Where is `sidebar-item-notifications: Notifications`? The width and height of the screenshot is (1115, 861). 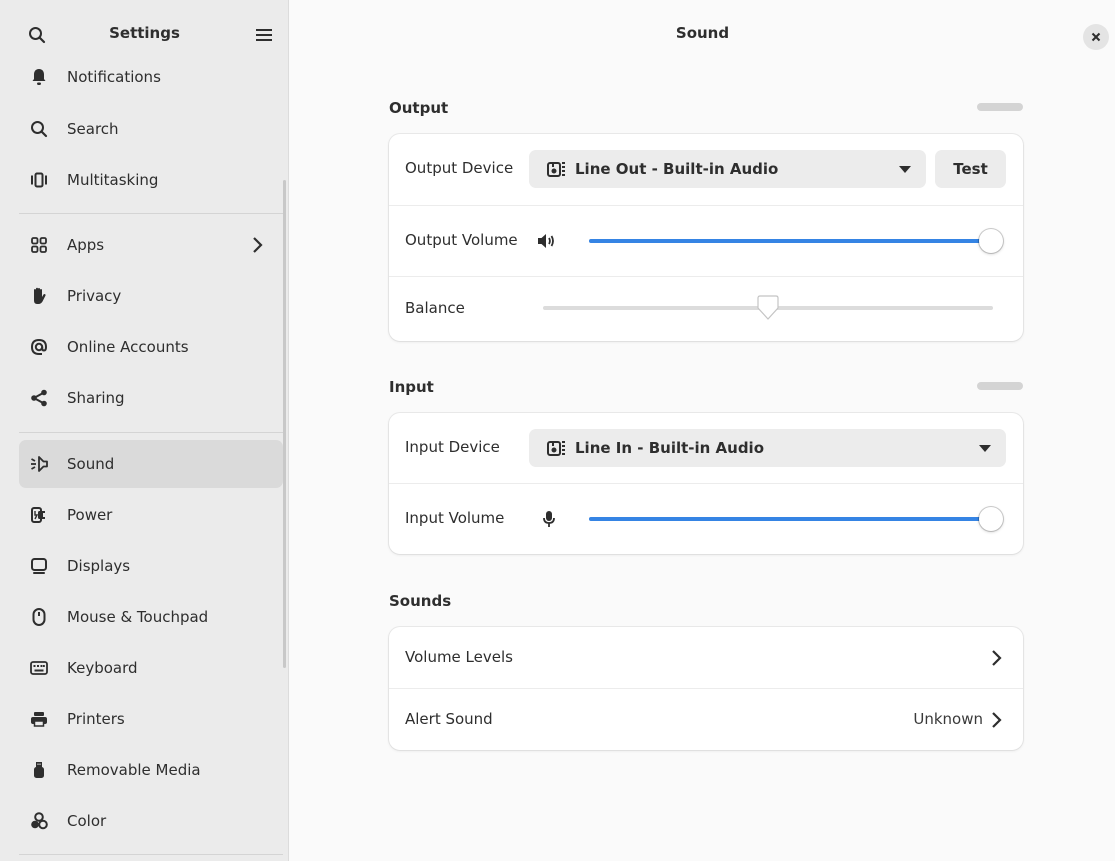
sidebar-item-notifications: Notifications is located at coordinates (151, 77).